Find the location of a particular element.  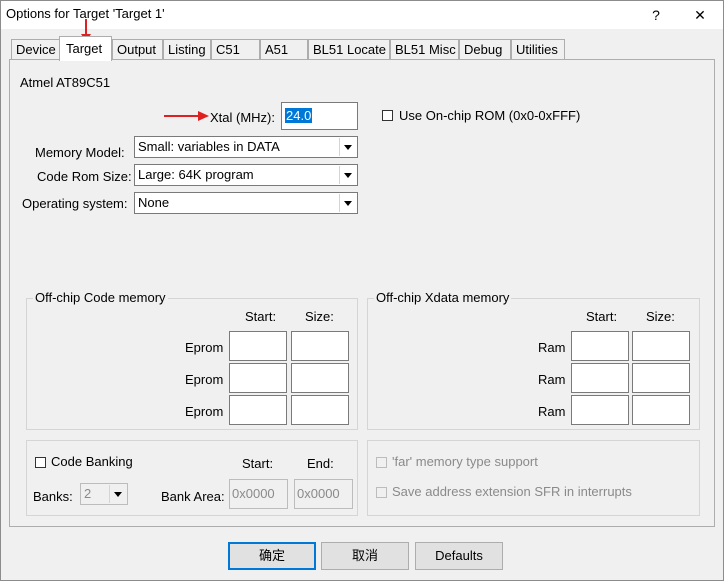

tab-bl51-misc: BL51 Misc is located at coordinates (424, 49).